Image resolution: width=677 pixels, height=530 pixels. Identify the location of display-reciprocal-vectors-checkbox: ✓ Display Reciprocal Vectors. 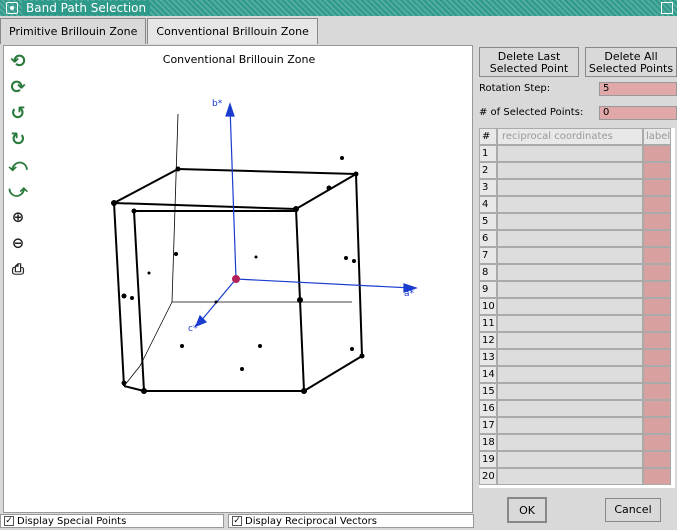
(351, 521).